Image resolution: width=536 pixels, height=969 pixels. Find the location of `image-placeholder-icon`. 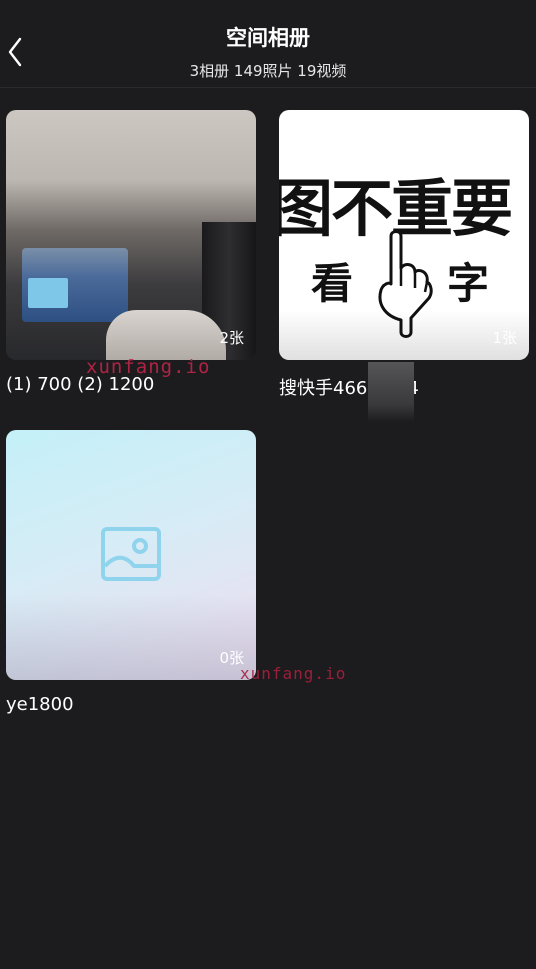

image-placeholder-icon is located at coordinates (131, 554).